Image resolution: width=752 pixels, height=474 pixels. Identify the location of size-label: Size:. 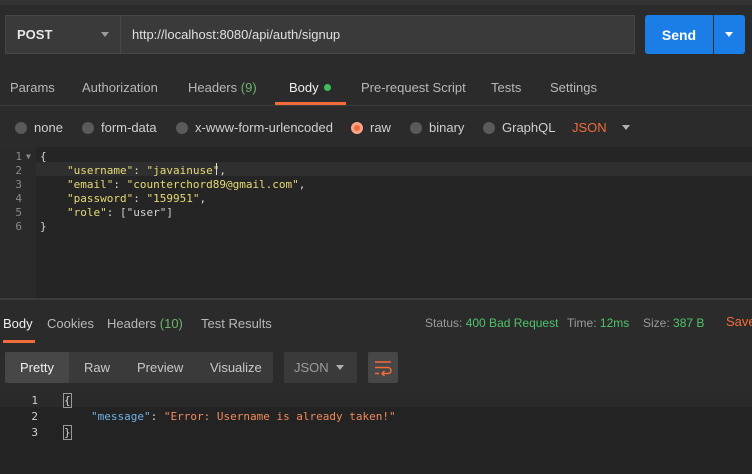
(656, 323).